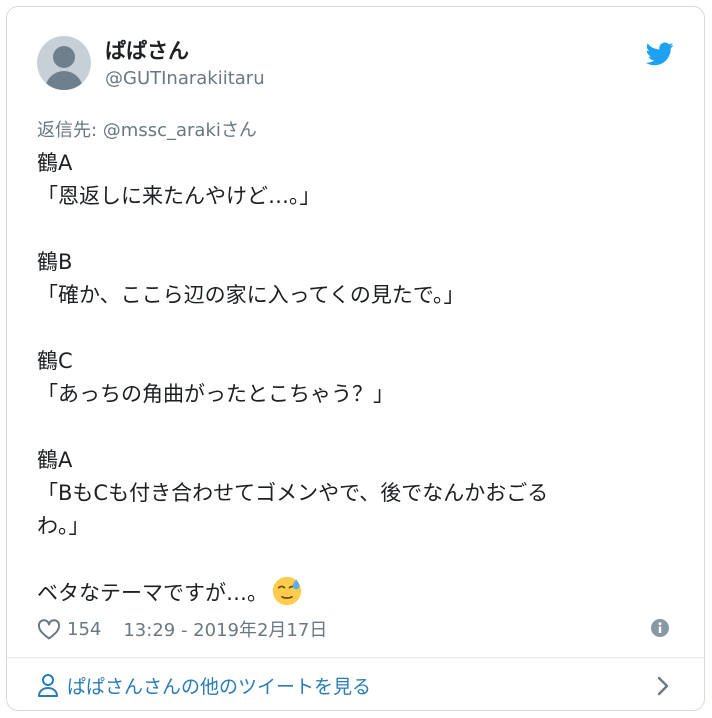 This screenshot has height=718, width=712. Describe the element at coordinates (185, 65) in the screenshot. I see `author-names: ぱぱさん @GUTInarakiitaru` at that location.